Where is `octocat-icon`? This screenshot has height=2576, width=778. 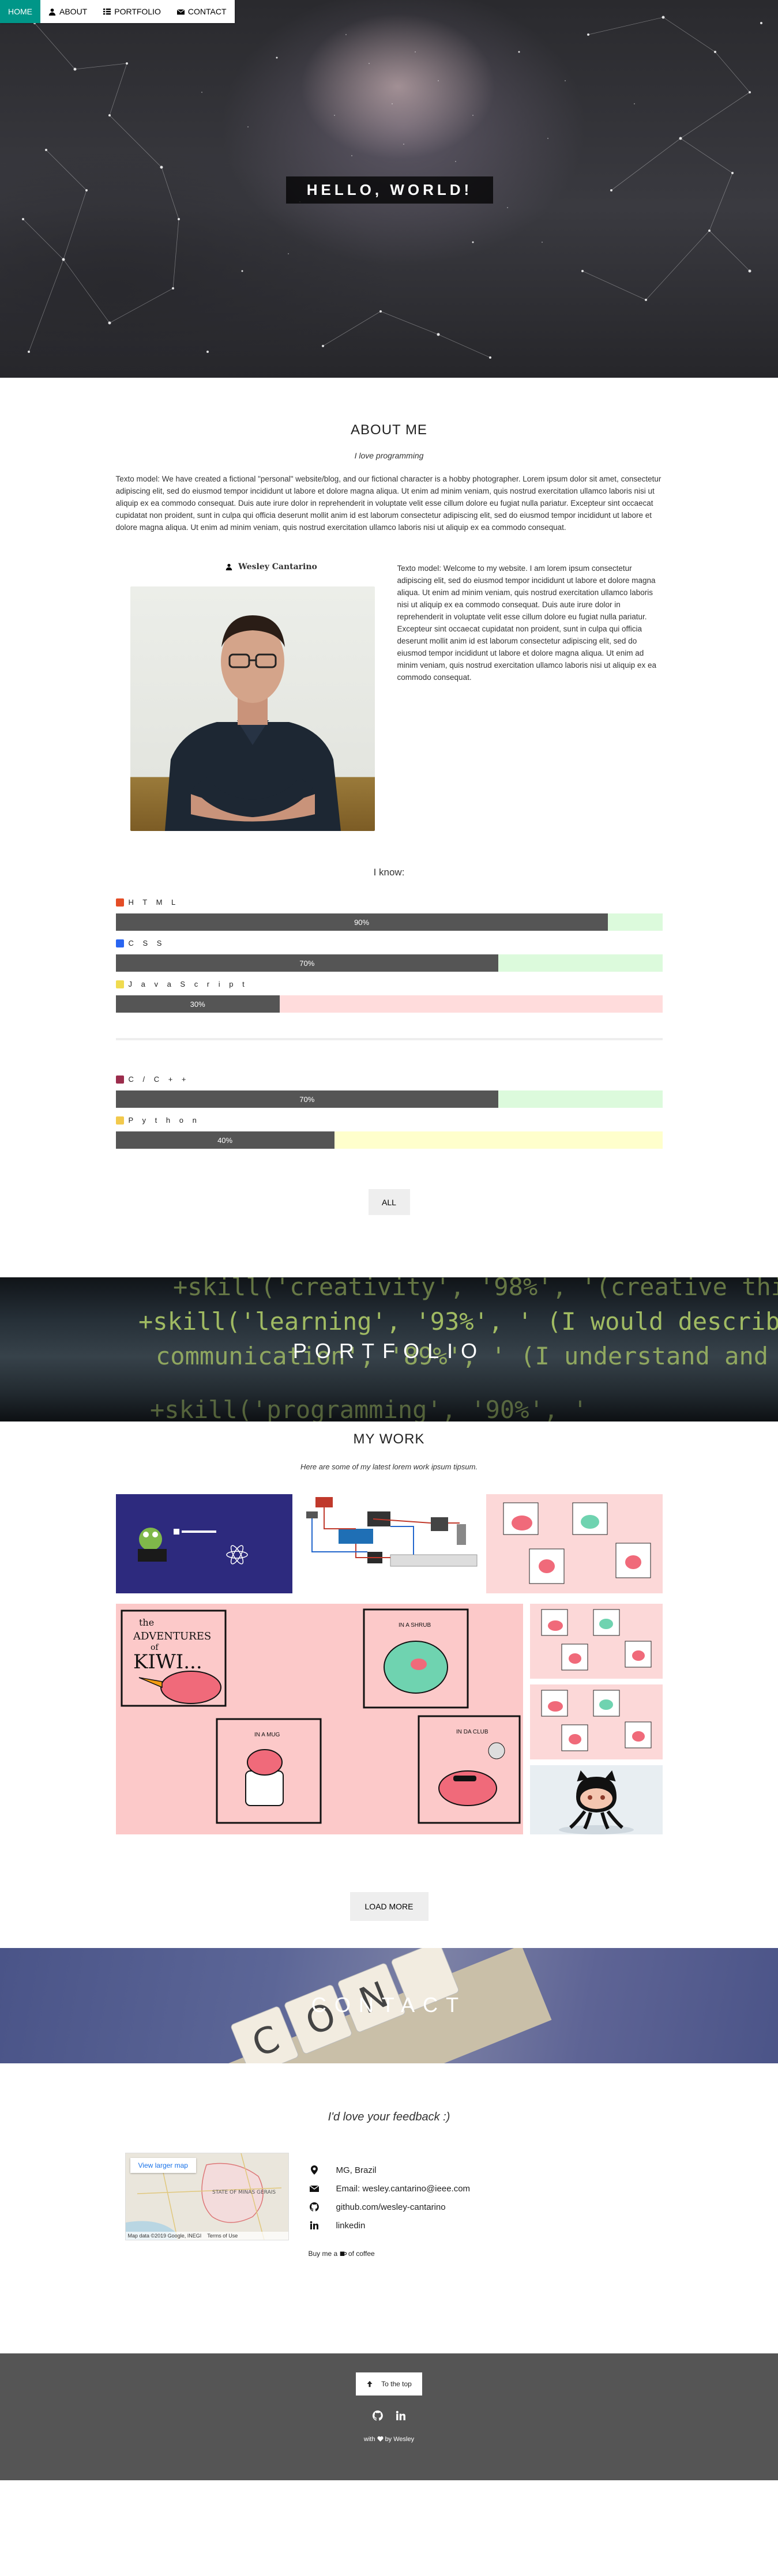
octocat-icon is located at coordinates (596, 1802).